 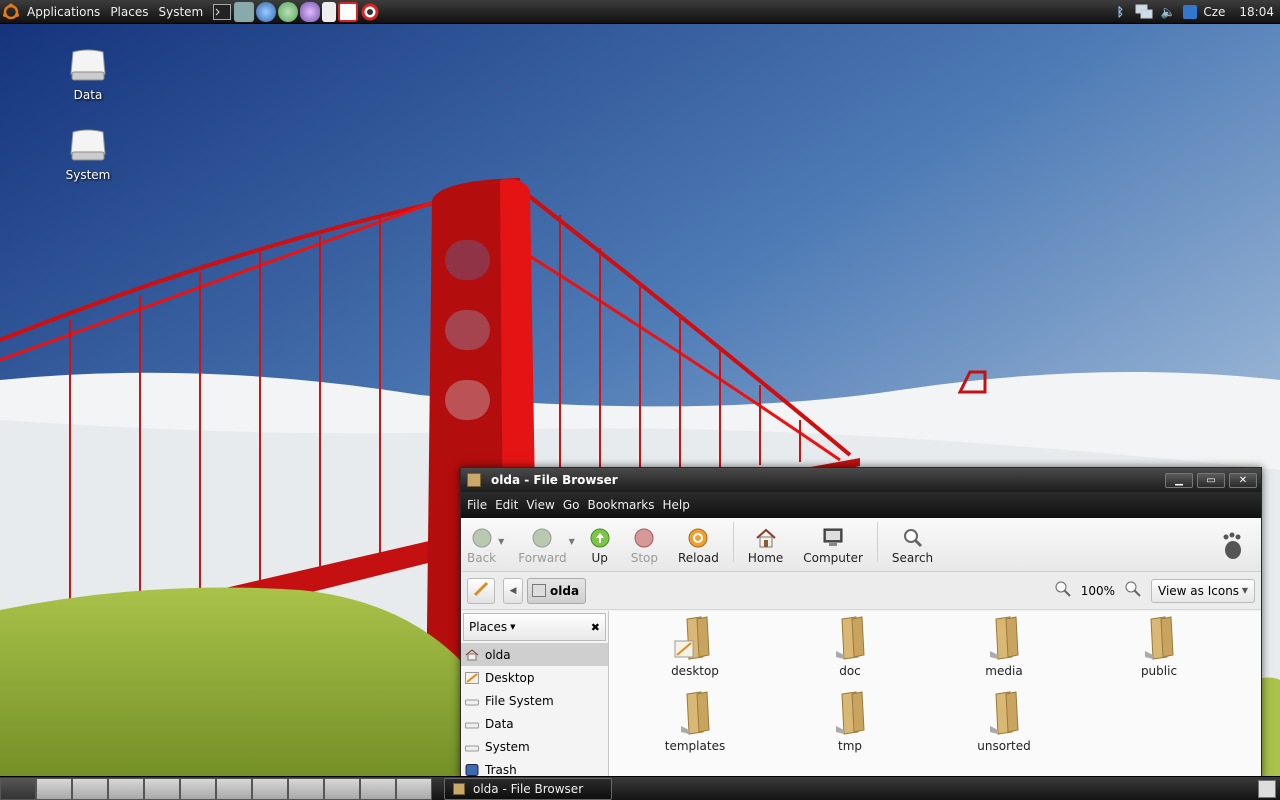 What do you see at coordinates (557, 590) in the screenshot?
I see `breadcrumb-current: olda` at bounding box center [557, 590].